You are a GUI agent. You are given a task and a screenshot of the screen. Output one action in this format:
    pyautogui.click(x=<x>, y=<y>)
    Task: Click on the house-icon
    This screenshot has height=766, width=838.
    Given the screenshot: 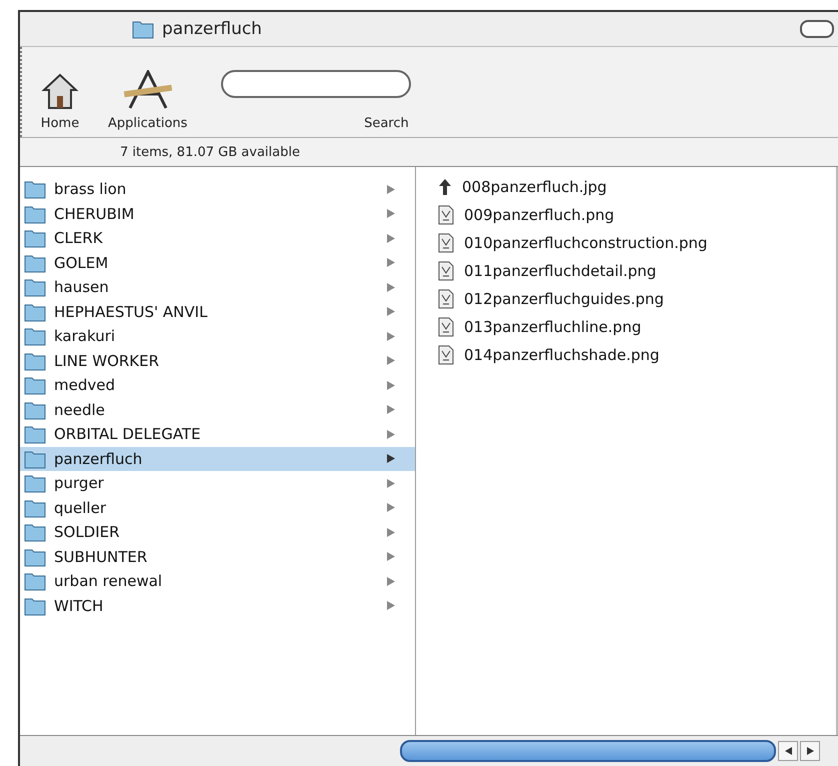 What is the action you would take?
    pyautogui.click(x=60, y=91)
    